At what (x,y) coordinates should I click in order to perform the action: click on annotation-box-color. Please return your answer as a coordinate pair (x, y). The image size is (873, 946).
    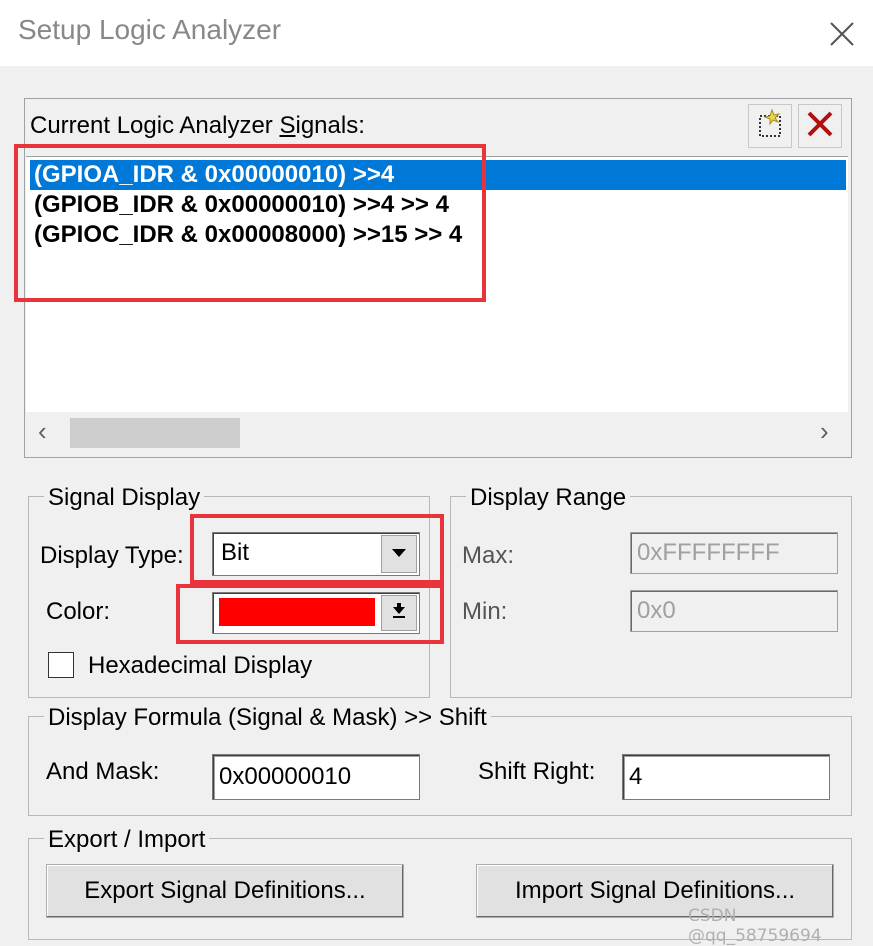
    Looking at the image, I should click on (310, 614).